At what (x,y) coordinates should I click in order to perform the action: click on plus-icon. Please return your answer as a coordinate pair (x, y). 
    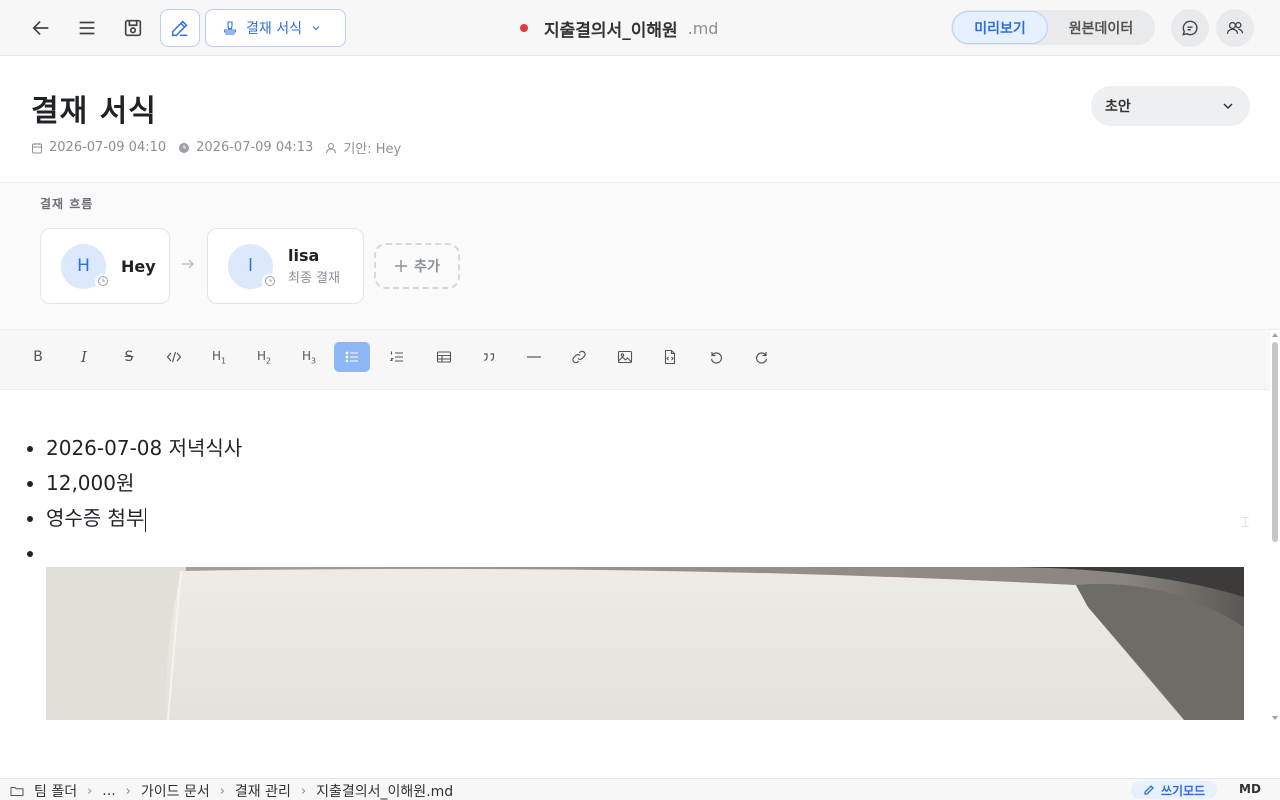
    Looking at the image, I should click on (401, 266).